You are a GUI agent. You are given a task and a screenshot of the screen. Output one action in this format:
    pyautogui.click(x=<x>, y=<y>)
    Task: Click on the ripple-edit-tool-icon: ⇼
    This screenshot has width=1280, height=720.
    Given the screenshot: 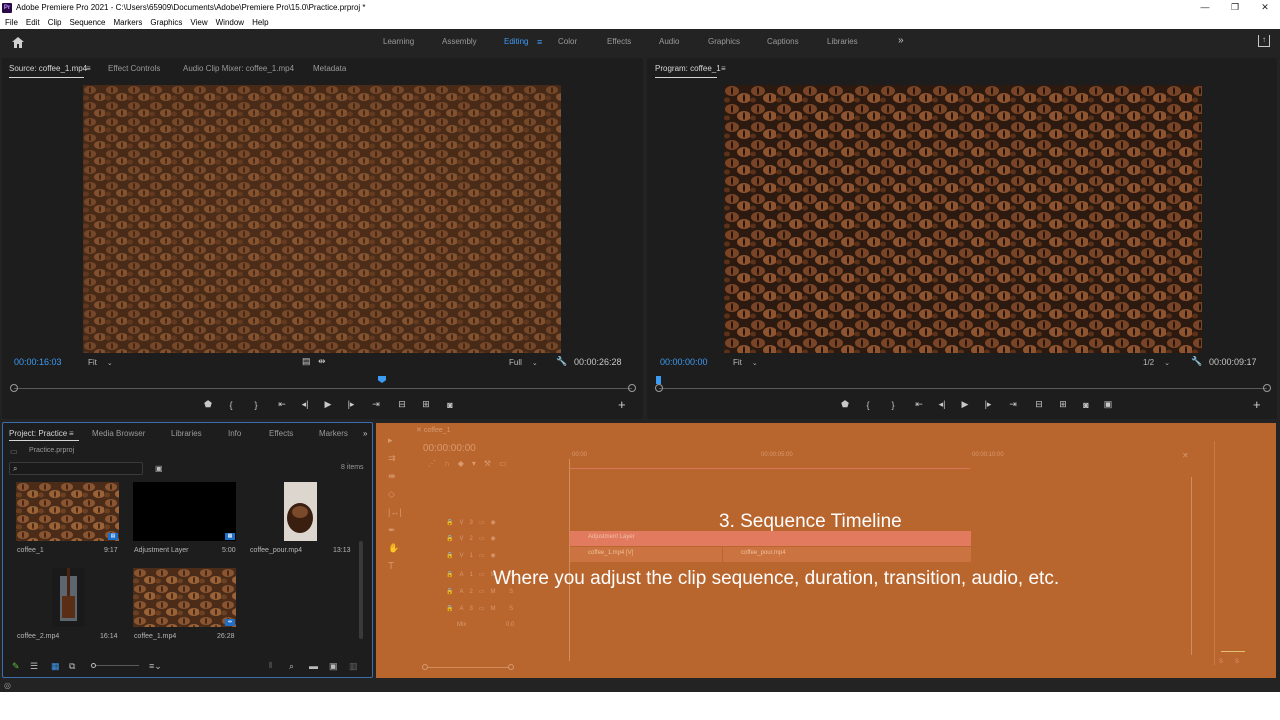 What is the action you would take?
    pyautogui.click(x=392, y=476)
    